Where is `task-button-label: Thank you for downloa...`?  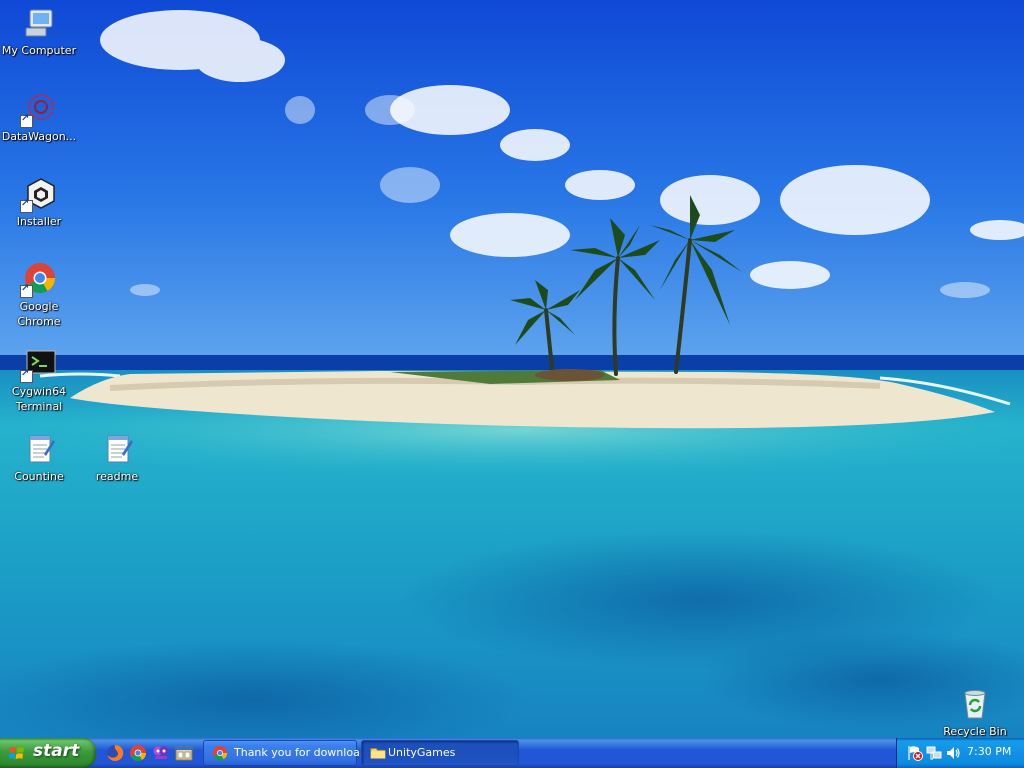 task-button-label: Thank you for downloa... is located at coordinates (302, 752).